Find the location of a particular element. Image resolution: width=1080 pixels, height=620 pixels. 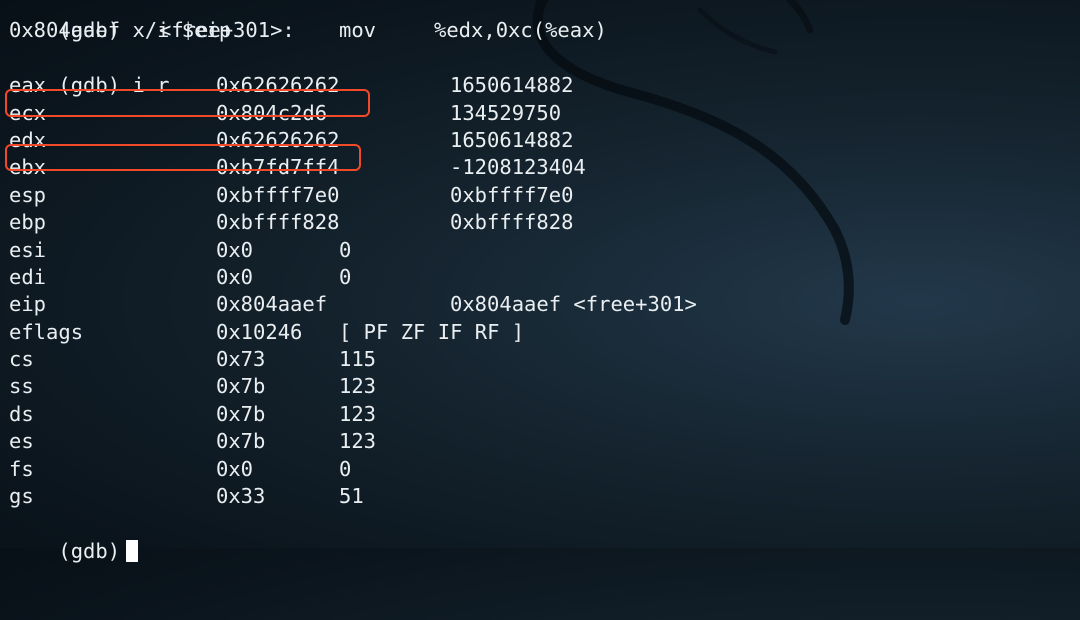

register-row: edi 0x0 0 is located at coordinates (541, 277).